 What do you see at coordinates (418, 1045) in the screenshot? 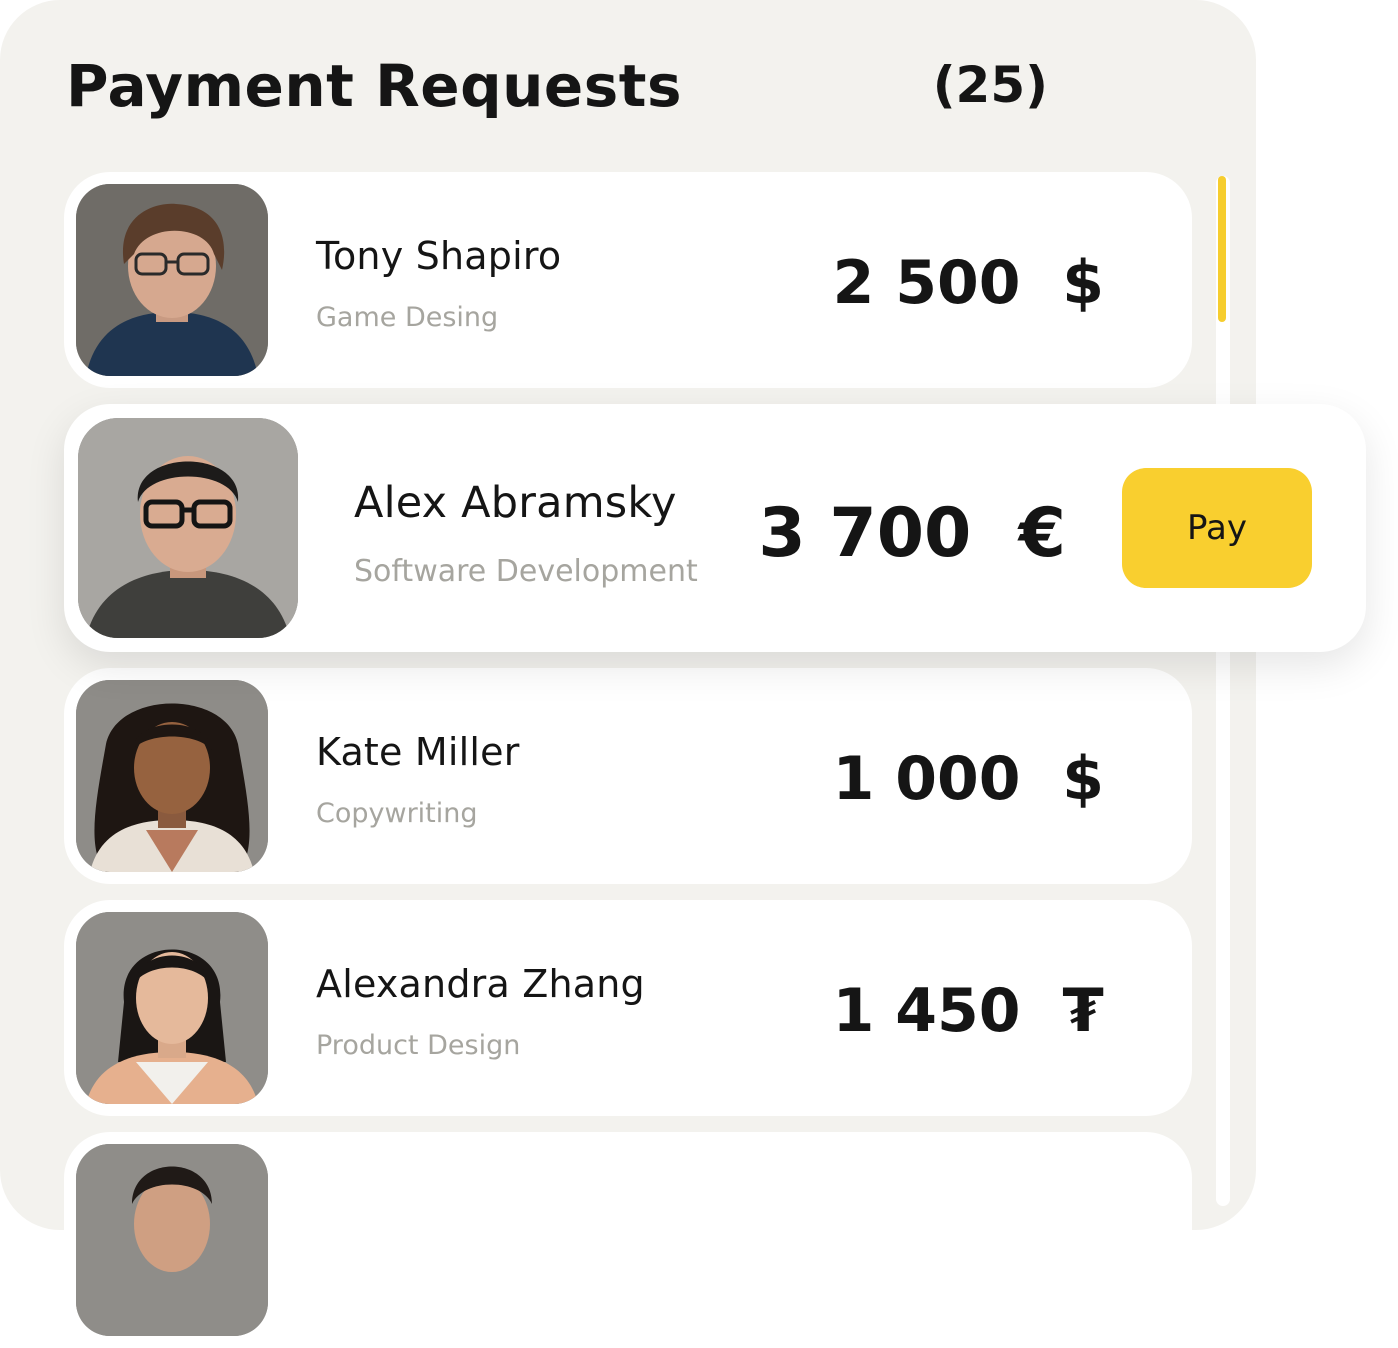
I see `requester-role: Product Design` at bounding box center [418, 1045].